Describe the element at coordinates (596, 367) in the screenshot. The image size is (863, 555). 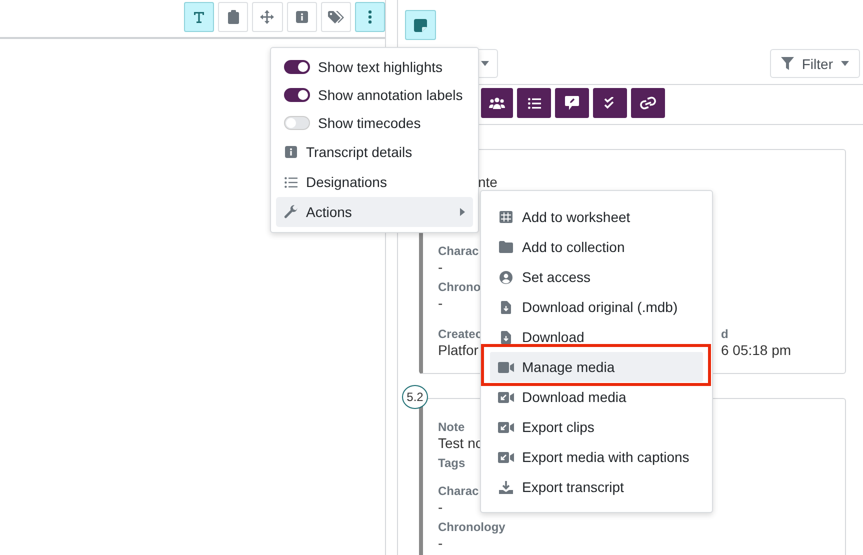
I see `menu-item: Manage media` at that location.